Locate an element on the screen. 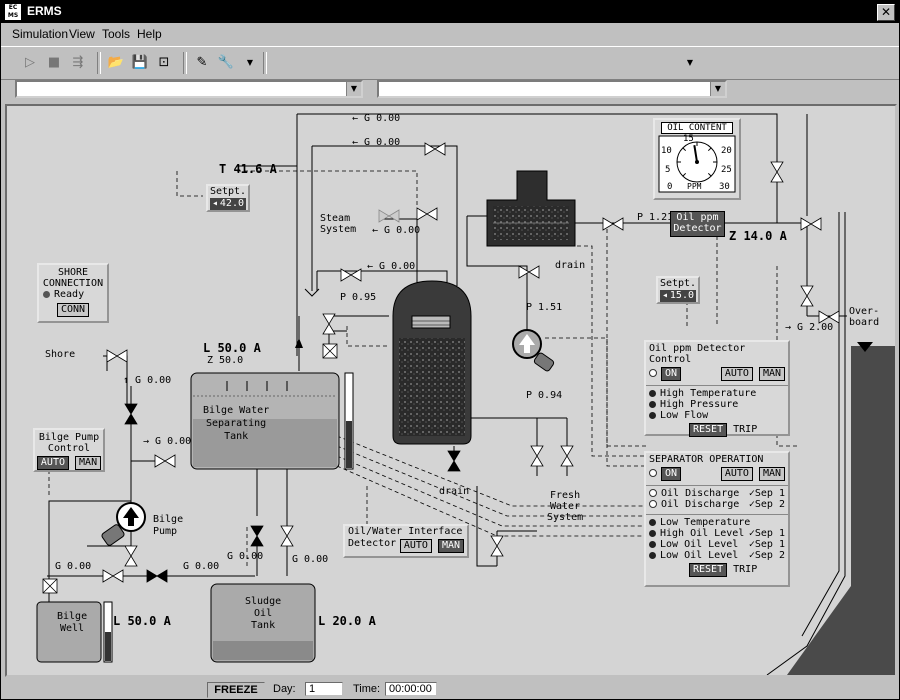 The width and height of the screenshot is (900, 700). steam-system-label: Steam System is located at coordinates (338, 224).